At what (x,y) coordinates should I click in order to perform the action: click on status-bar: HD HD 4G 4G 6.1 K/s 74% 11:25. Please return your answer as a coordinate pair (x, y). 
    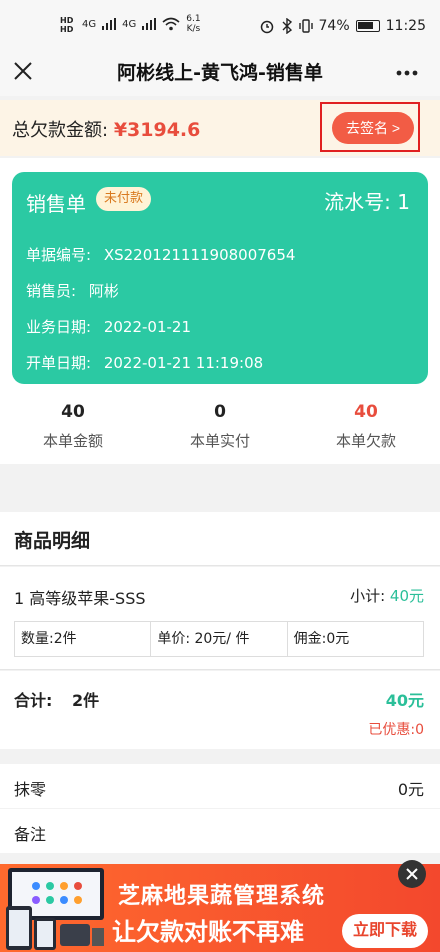
    Looking at the image, I should click on (220, 28).